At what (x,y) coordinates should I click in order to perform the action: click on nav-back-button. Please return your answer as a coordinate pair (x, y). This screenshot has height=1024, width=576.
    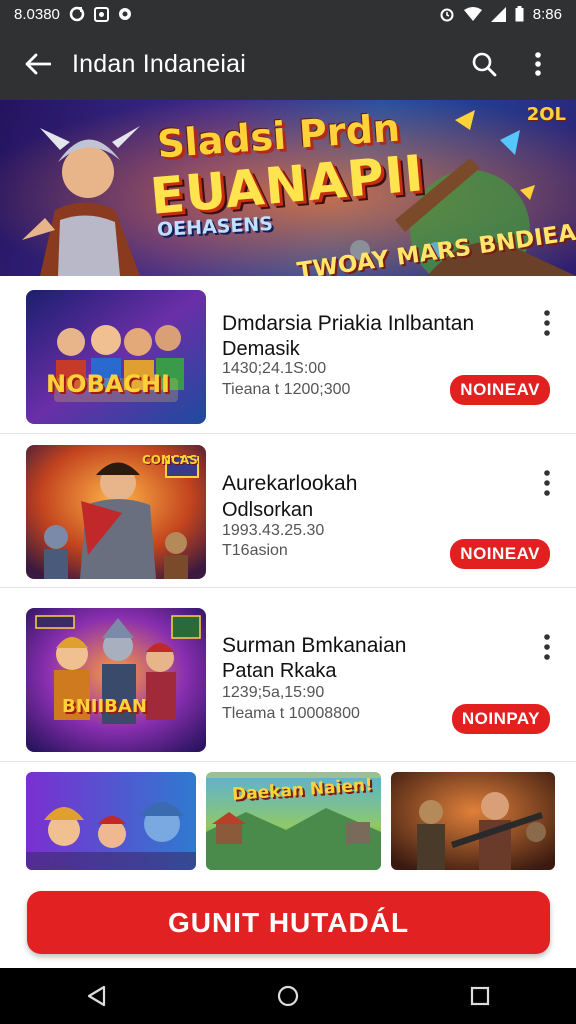
    Looking at the image, I should click on (96, 996).